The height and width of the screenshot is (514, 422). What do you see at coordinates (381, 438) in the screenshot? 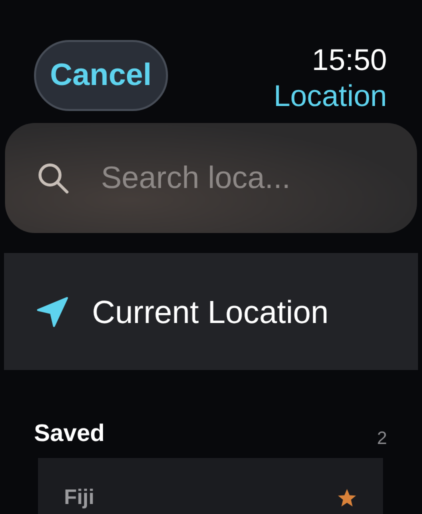
I see `item-count: 2` at bounding box center [381, 438].